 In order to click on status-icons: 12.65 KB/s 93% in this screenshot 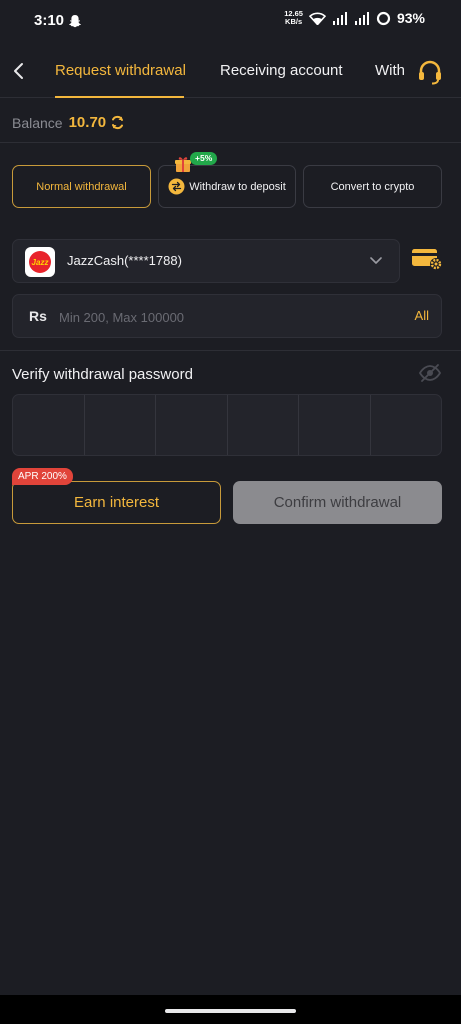, I will do `click(354, 18)`.